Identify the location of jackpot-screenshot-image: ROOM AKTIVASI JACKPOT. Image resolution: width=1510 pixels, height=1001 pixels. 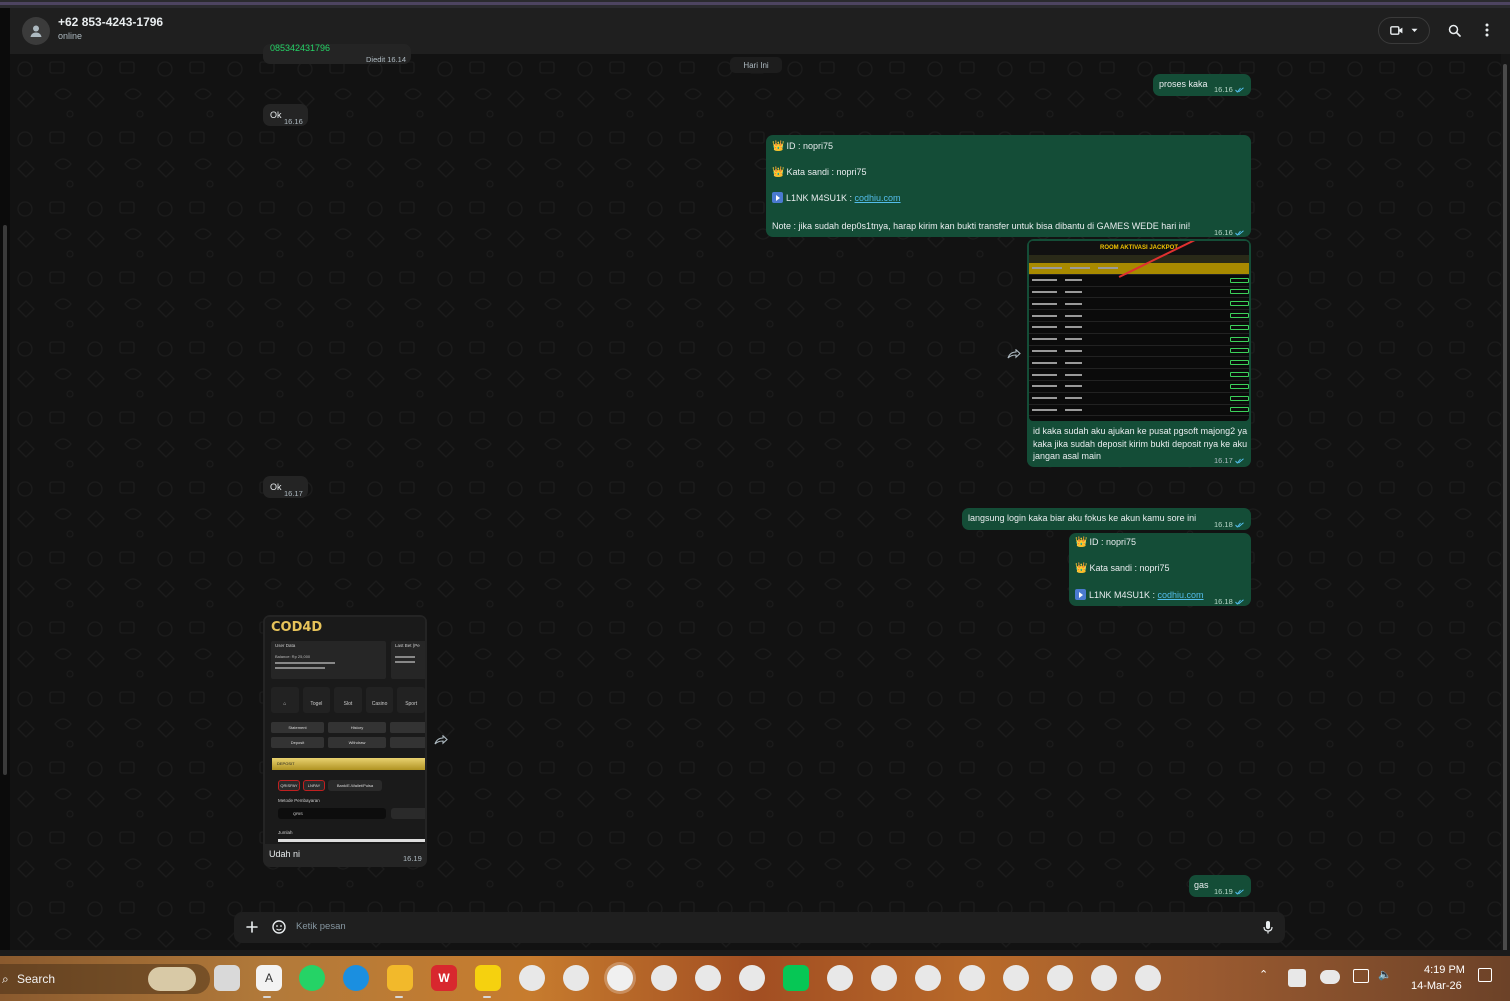
(1139, 331).